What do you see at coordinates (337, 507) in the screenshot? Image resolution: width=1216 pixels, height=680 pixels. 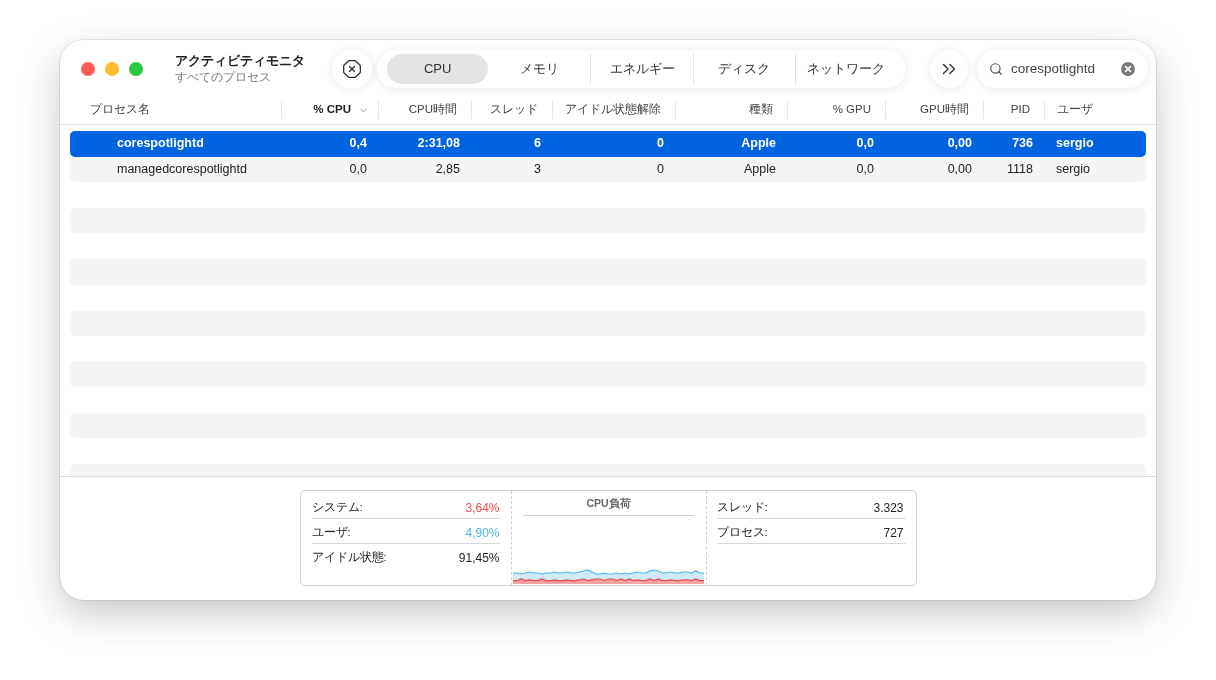 I see `stat-label: システム:` at bounding box center [337, 507].